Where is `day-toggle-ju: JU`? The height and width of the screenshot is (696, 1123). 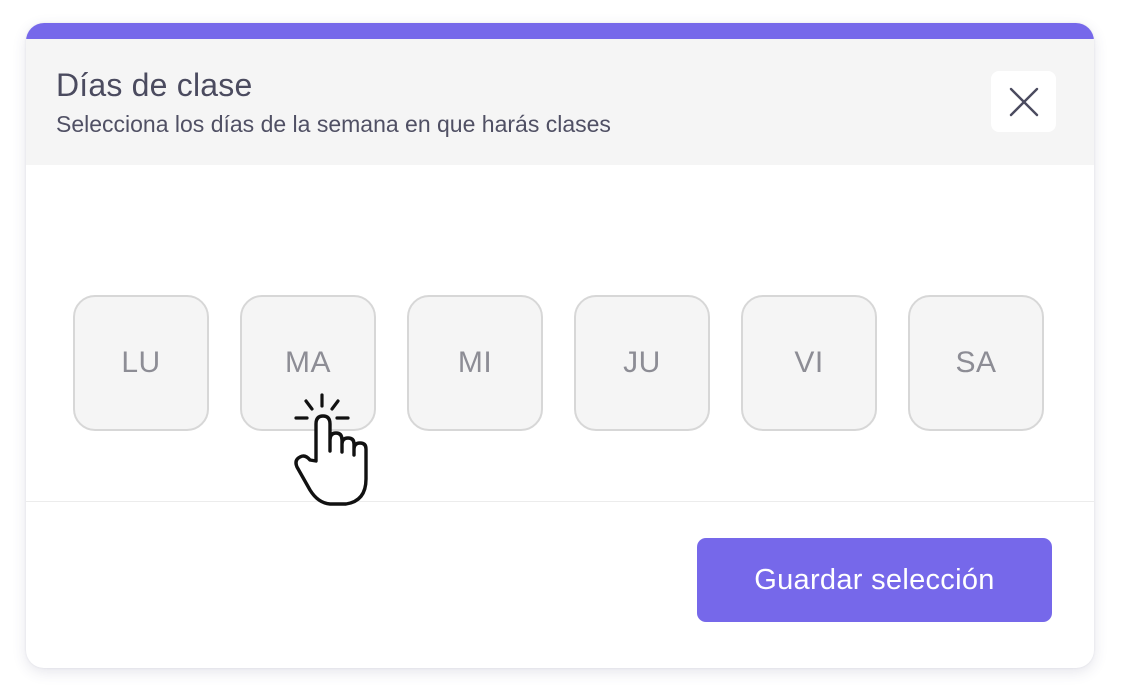
day-toggle-ju: JU is located at coordinates (642, 363).